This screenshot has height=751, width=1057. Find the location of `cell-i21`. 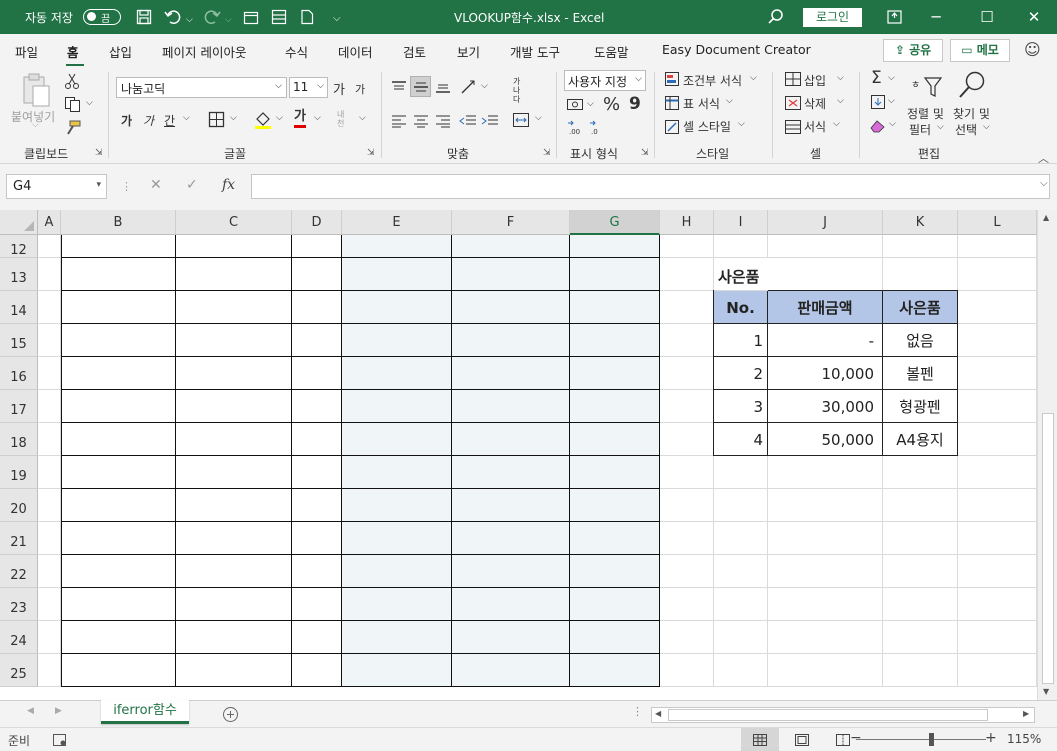

cell-i21 is located at coordinates (741, 538).